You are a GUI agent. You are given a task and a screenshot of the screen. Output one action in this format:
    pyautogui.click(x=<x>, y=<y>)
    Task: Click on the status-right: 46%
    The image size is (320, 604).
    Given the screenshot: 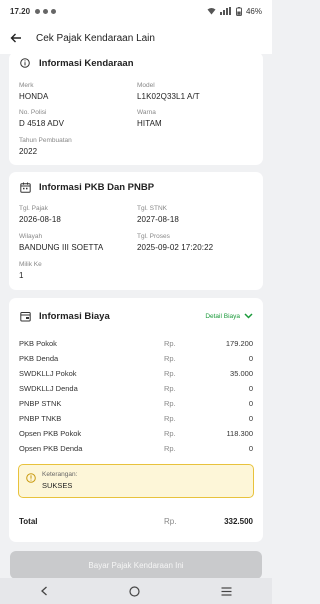 What is the action you would take?
    pyautogui.click(x=234, y=11)
    